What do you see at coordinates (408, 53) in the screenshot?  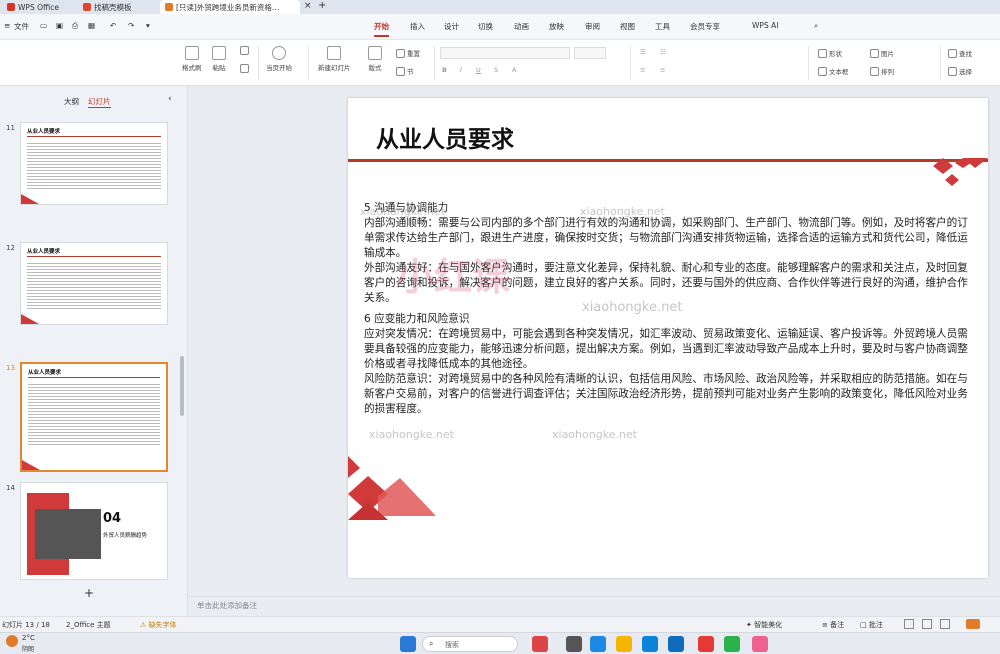 I see `reset-button: 重置` at bounding box center [408, 53].